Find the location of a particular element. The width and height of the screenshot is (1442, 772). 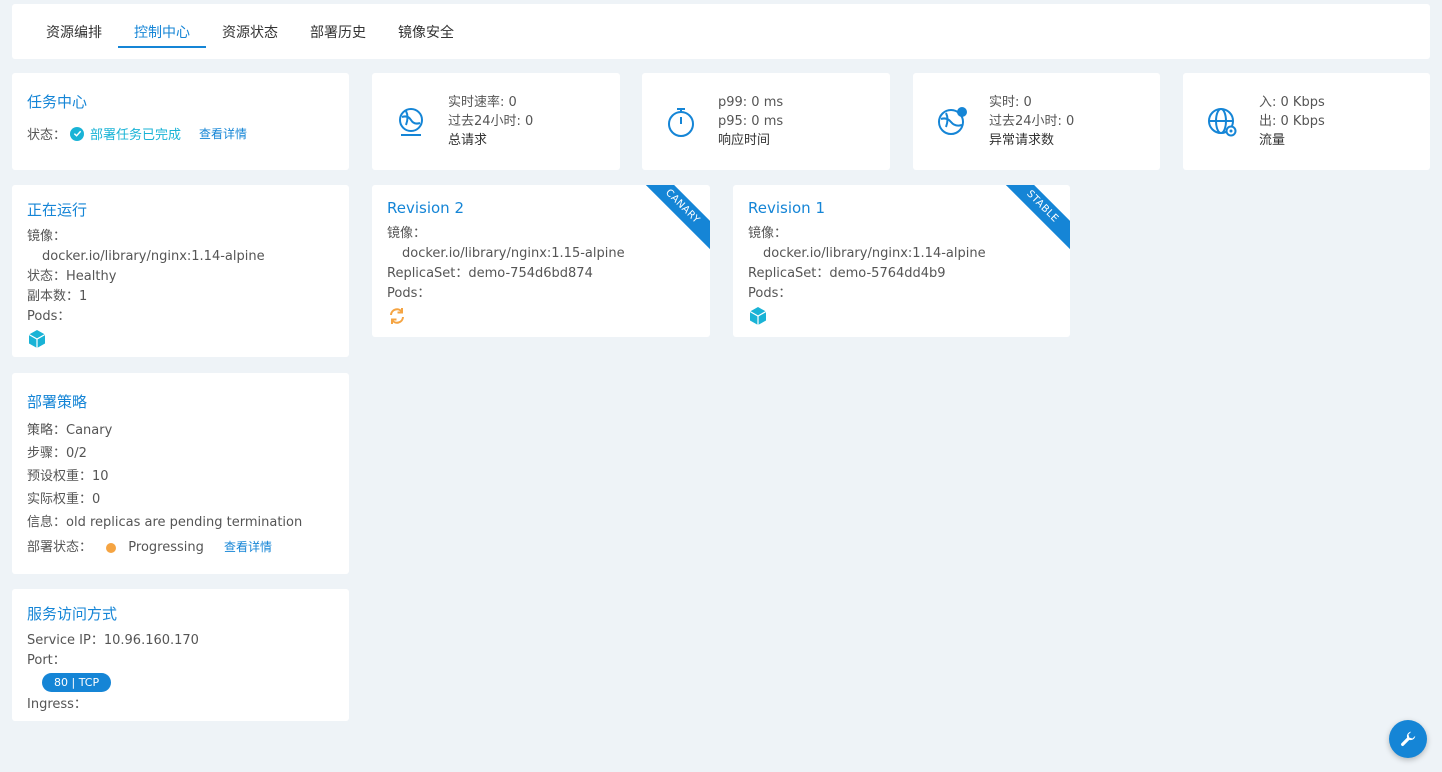

metric-response-time: p99: 0 ms p95: 0 ms 响应时间 is located at coordinates (766, 121).